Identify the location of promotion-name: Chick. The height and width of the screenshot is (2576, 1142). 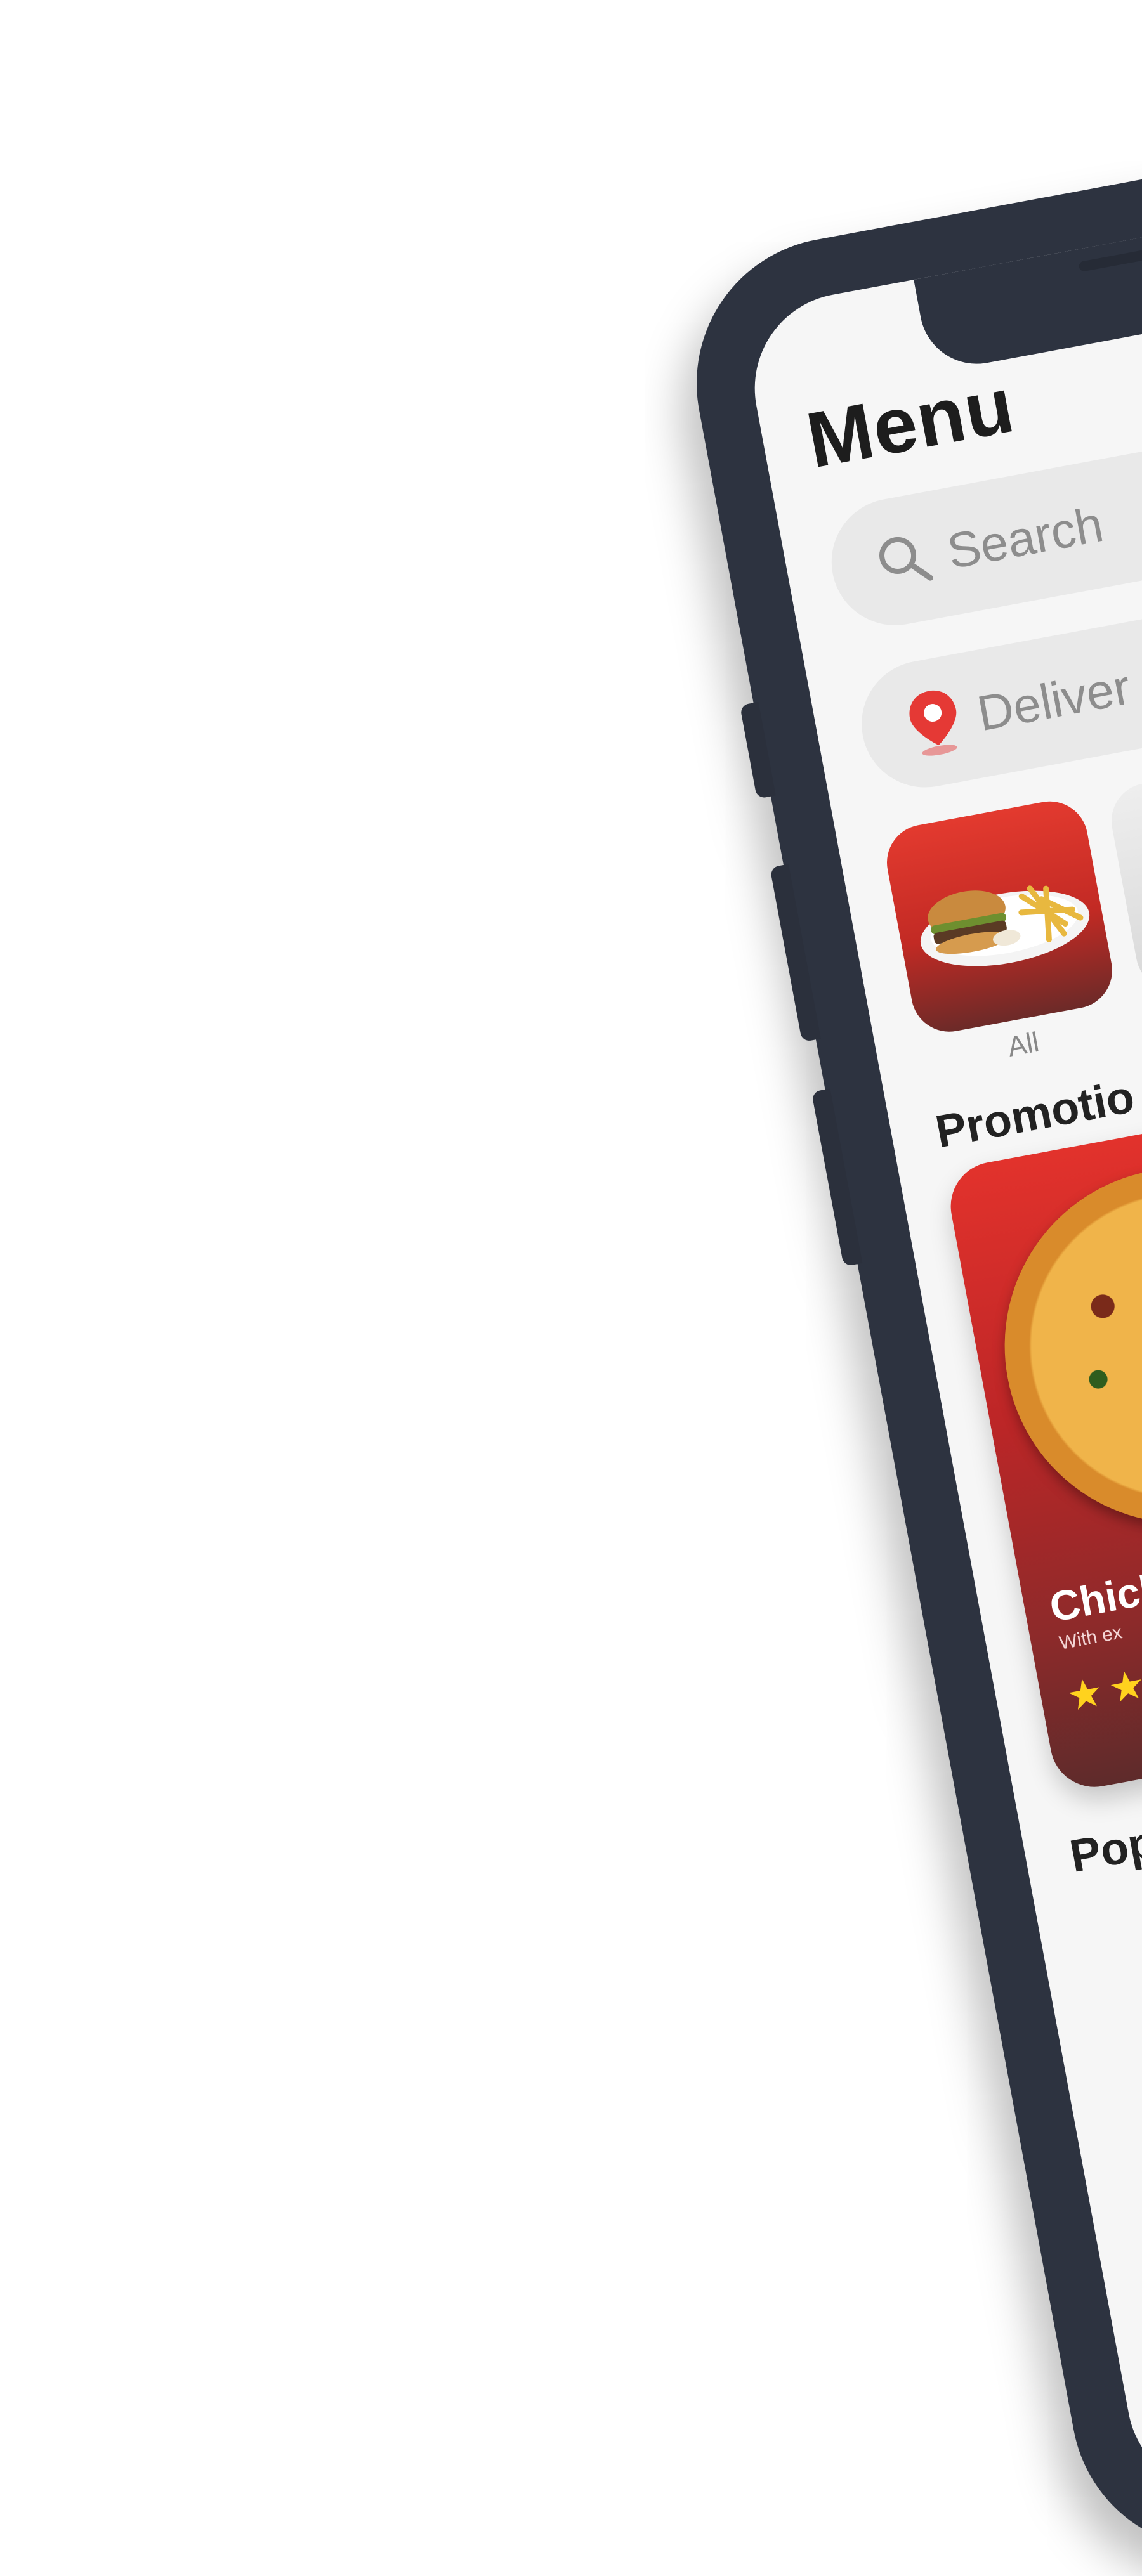
(1094, 1597).